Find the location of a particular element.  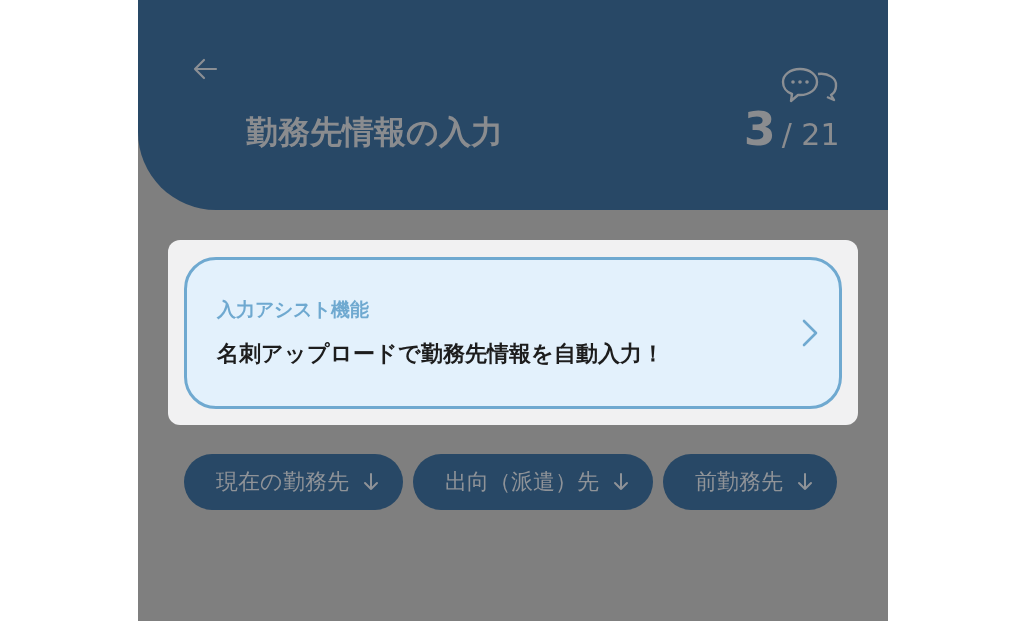

section-chip: 前勤務先 is located at coordinates (749, 482).